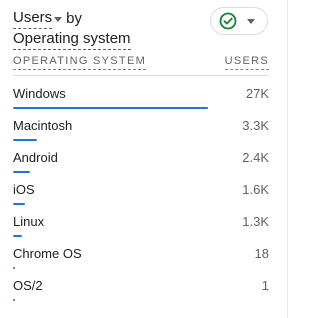  What do you see at coordinates (255, 221) in the screenshot?
I see `row-value: 1.3K` at bounding box center [255, 221].